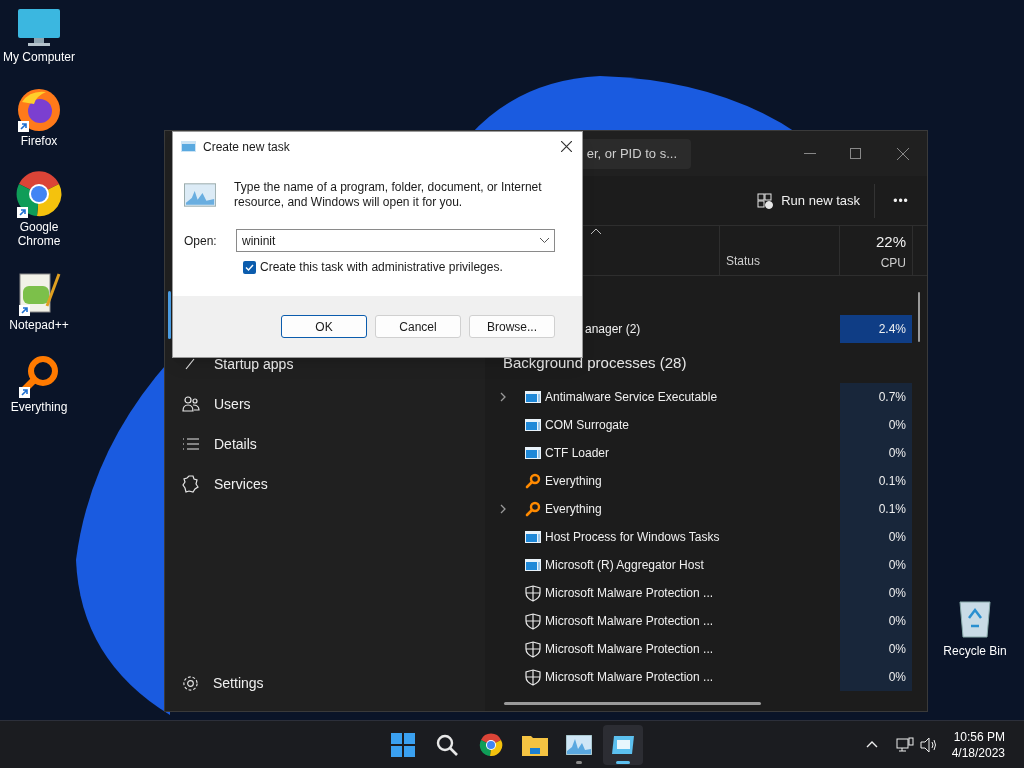 The image size is (1024, 768). Describe the element at coordinates (332, 364) in the screenshot. I see `nav-item: Startup apps` at that location.